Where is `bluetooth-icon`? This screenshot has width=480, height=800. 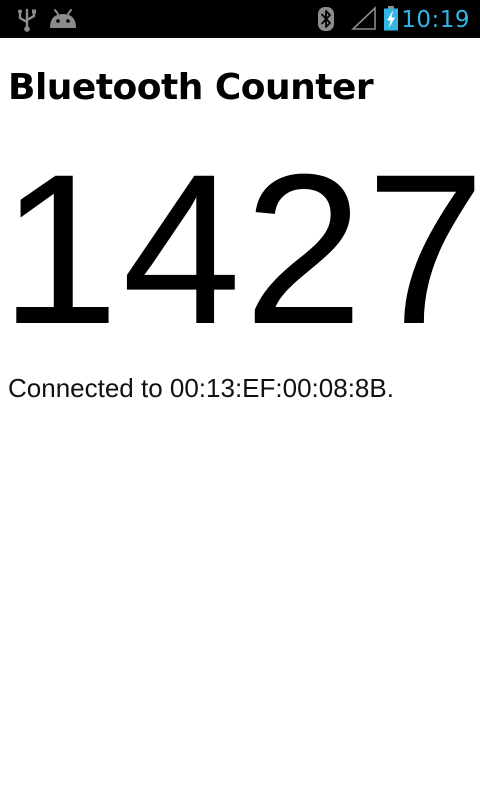 bluetooth-icon is located at coordinates (326, 19).